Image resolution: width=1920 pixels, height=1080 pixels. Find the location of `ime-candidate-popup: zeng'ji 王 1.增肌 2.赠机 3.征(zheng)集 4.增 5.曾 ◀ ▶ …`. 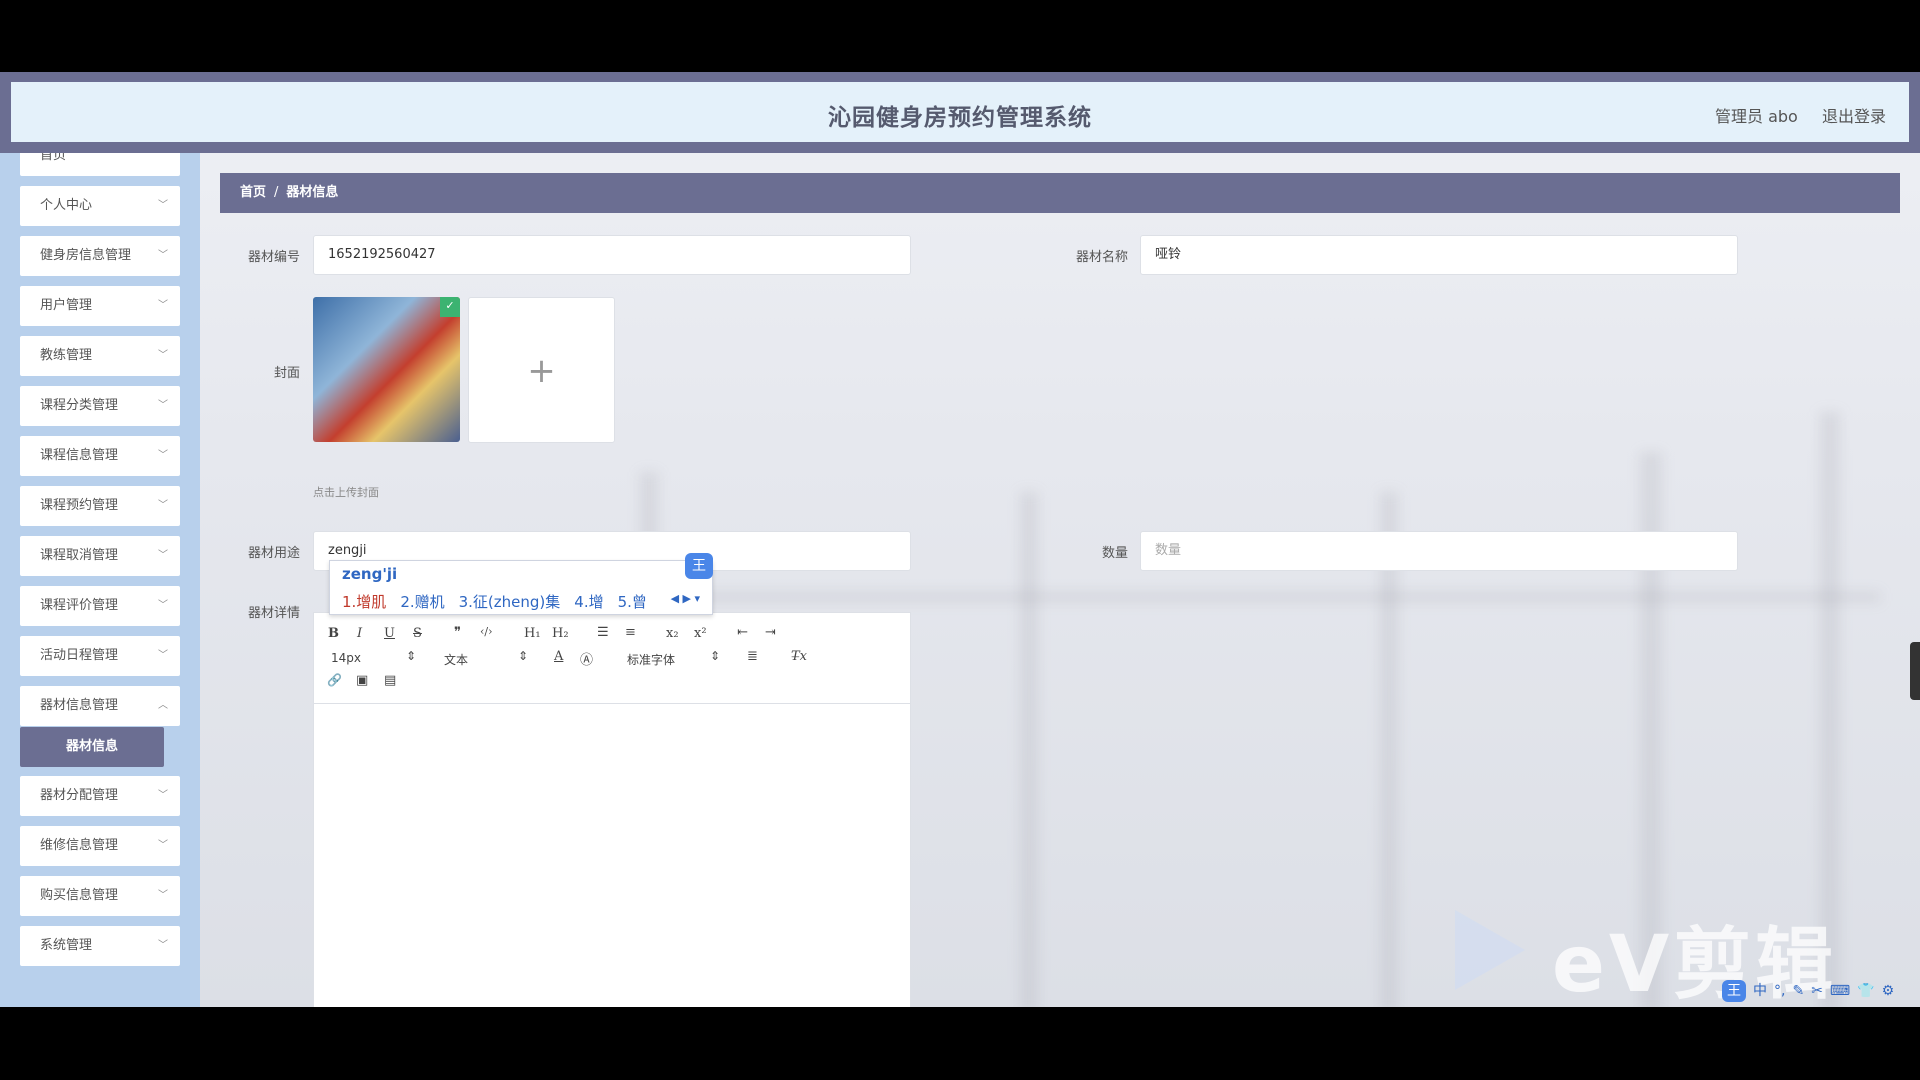

ime-candidate-popup: zeng'ji 王 1.增肌 2.赠机 3.征(zheng)集 4.增 5.曾 ◀ ▶ … is located at coordinates (521, 584).